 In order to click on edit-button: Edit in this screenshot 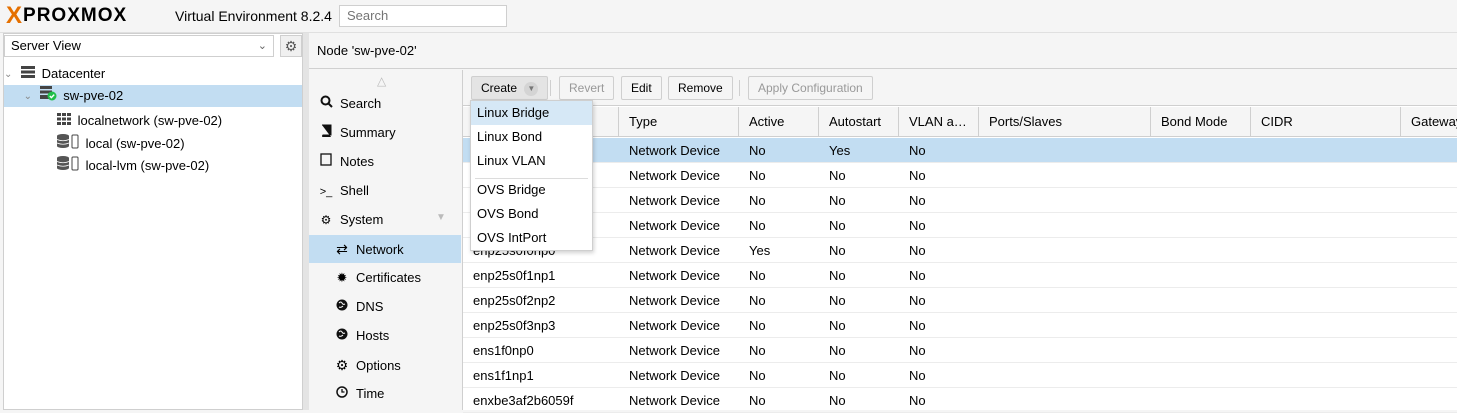, I will do `click(641, 88)`.